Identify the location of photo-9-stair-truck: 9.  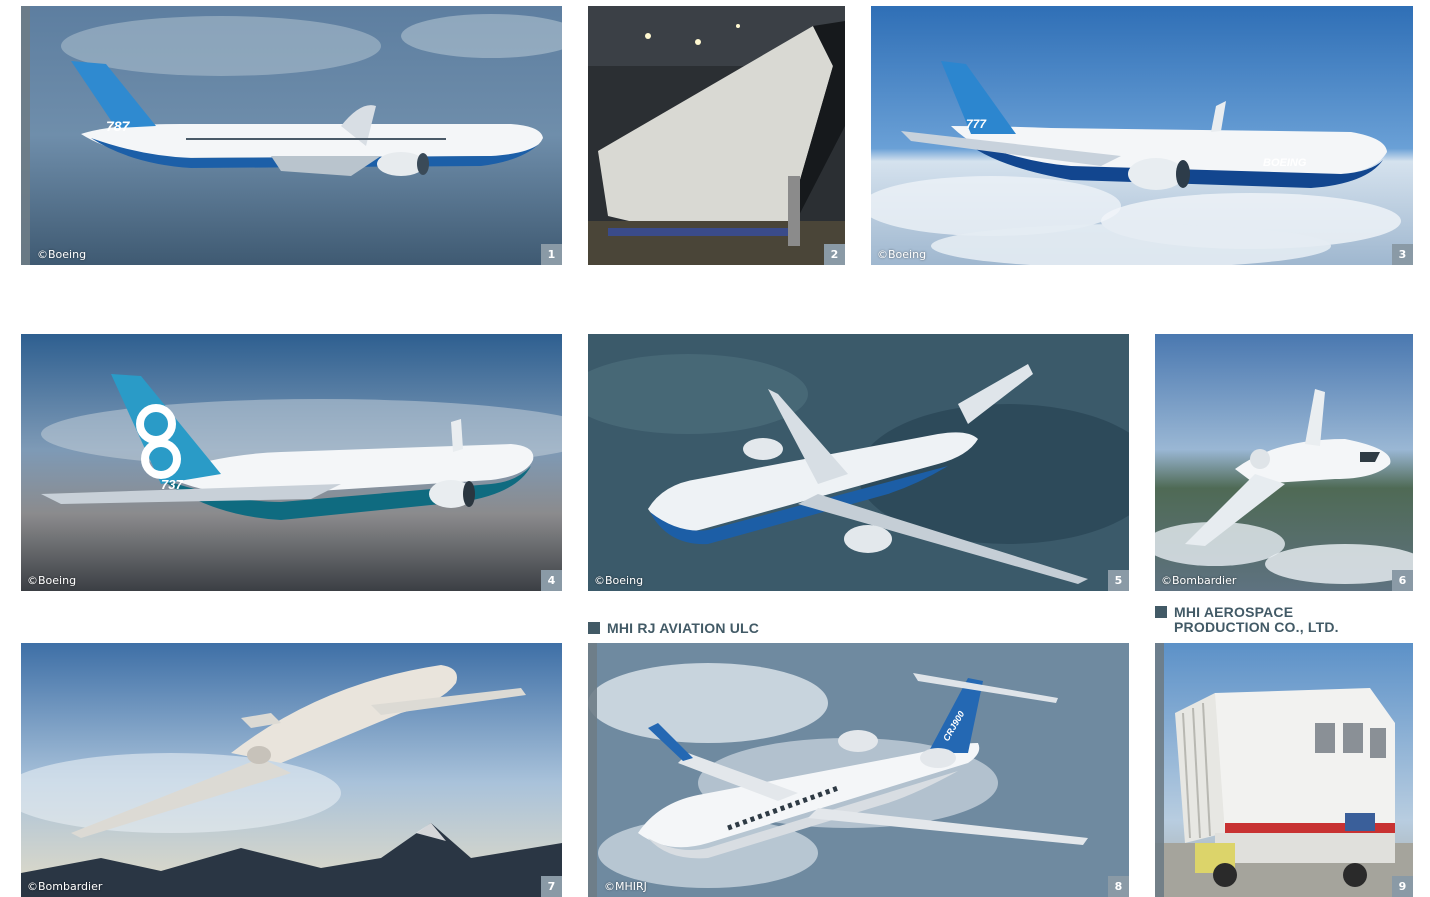
(1284, 770).